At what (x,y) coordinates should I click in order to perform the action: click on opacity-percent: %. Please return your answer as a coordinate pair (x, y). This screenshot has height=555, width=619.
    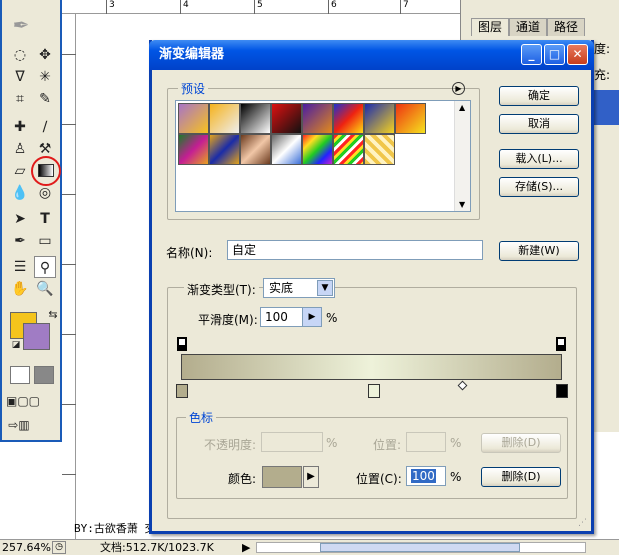
    Looking at the image, I should click on (332, 443).